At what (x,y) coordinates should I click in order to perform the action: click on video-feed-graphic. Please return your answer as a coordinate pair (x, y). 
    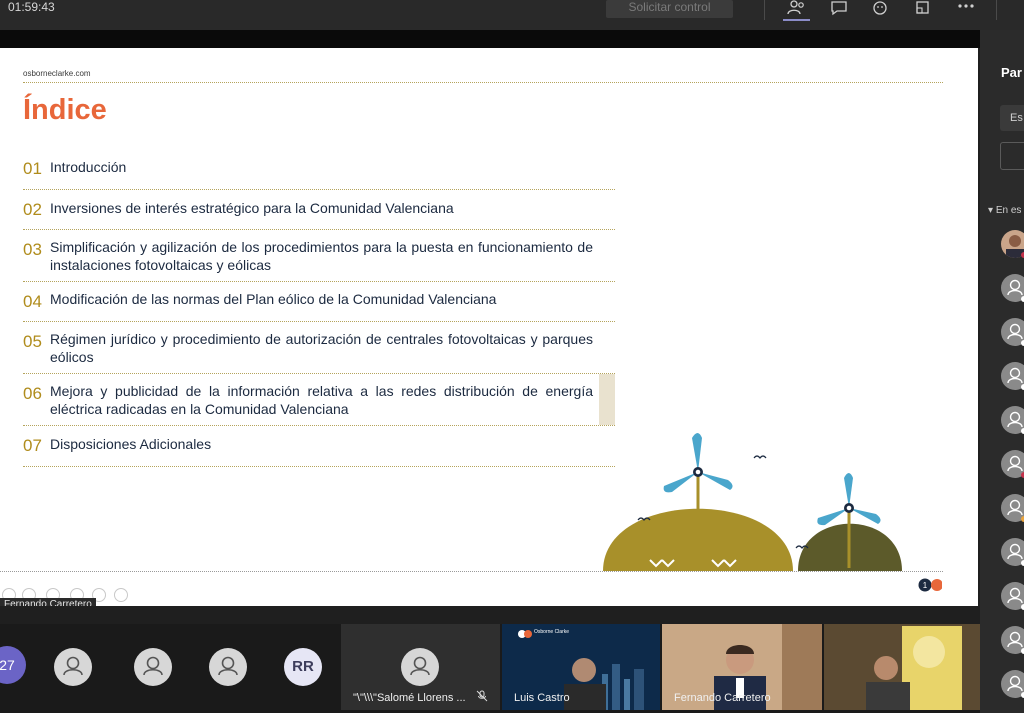
    Looking at the image, I should click on (902, 667).